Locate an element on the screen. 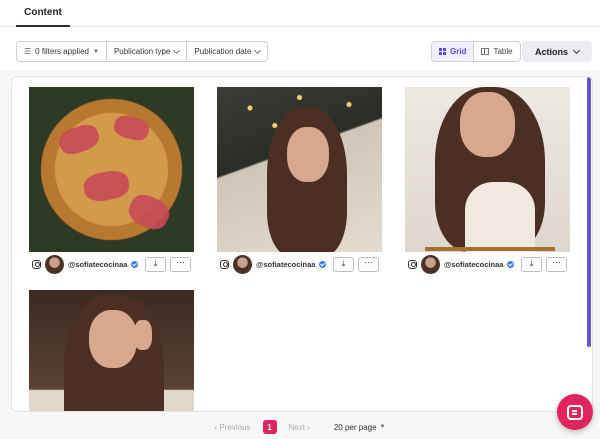 This screenshot has width=600, height=439. grid-view-button: Grid is located at coordinates (453, 51).